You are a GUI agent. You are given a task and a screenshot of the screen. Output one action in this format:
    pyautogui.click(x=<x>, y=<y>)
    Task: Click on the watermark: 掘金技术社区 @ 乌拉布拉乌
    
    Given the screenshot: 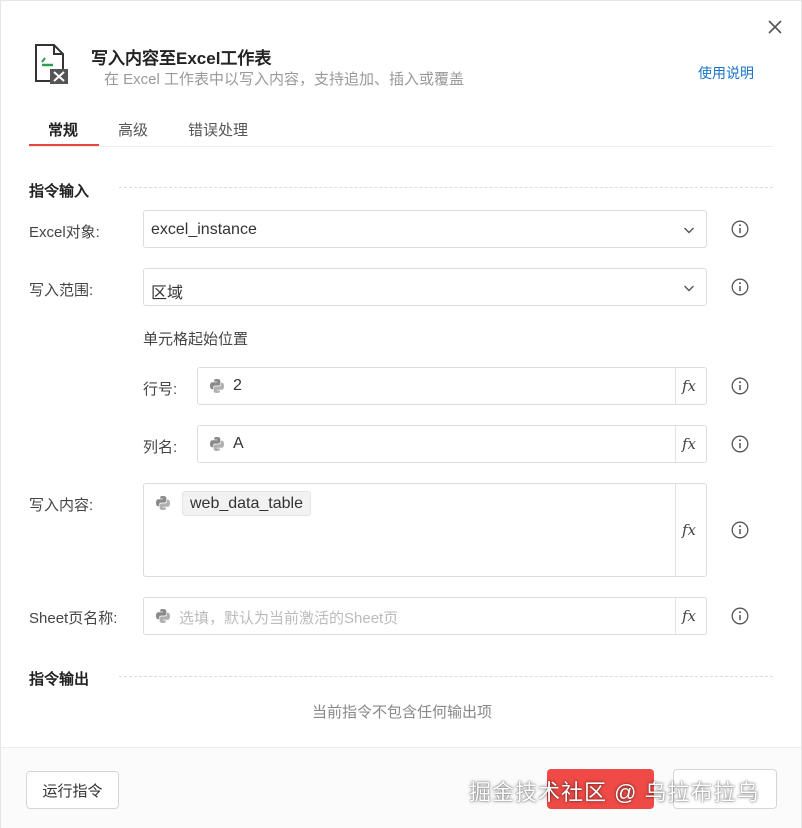 What is the action you would take?
    pyautogui.click(x=614, y=792)
    